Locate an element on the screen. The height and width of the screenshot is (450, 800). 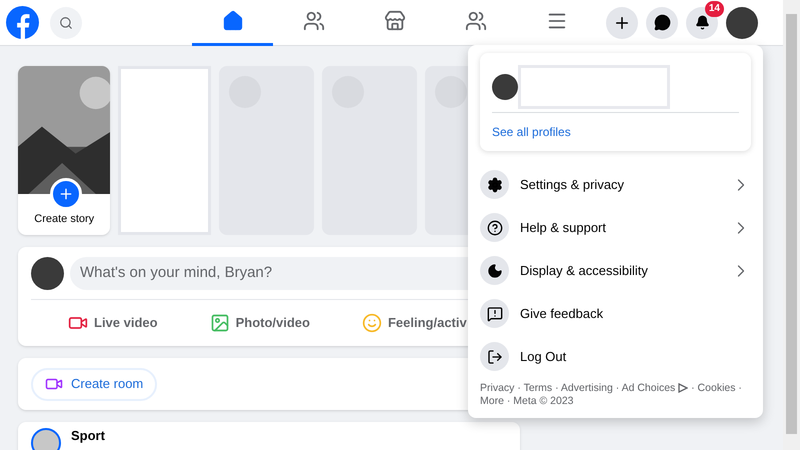
settings-icon is located at coordinates (494, 184).